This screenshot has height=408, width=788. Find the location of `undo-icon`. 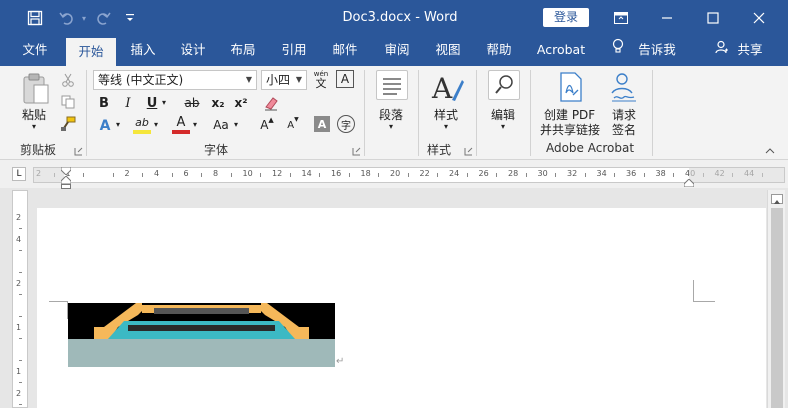

undo-icon is located at coordinates (67, 18).